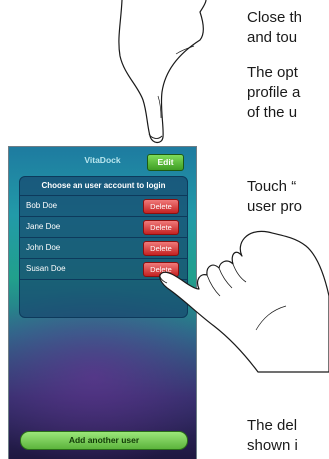  Describe the element at coordinates (103, 186) in the screenshot. I see `list-header: Choose an user account to login` at that location.